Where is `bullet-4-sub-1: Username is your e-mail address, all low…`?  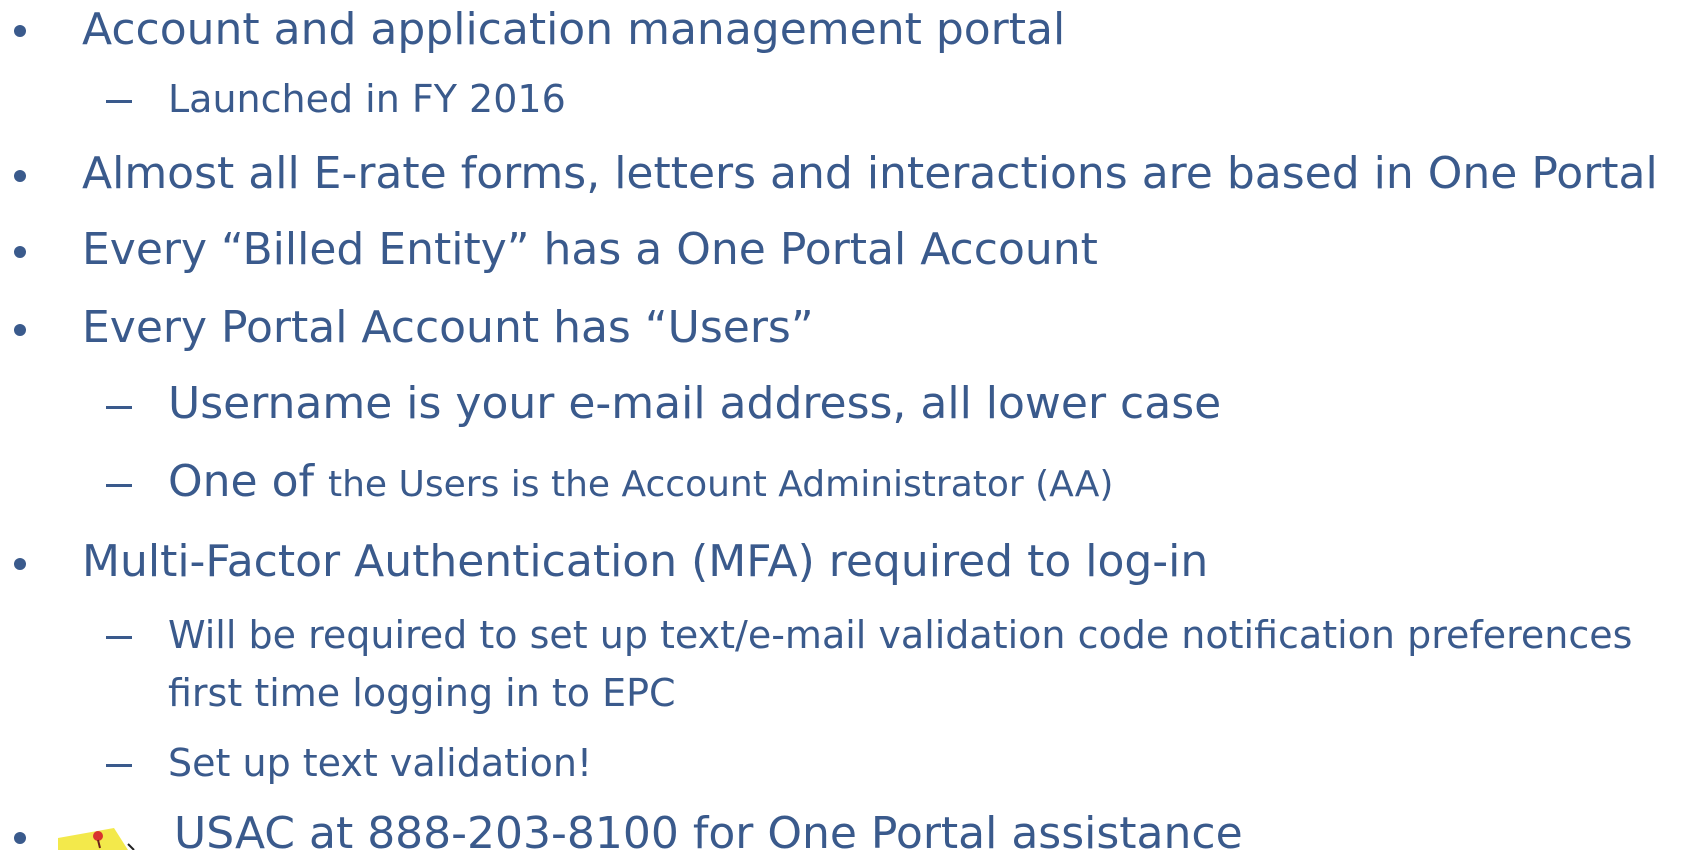 bullet-4-sub-1: Username is your e-mail address, all low… is located at coordinates (695, 403).